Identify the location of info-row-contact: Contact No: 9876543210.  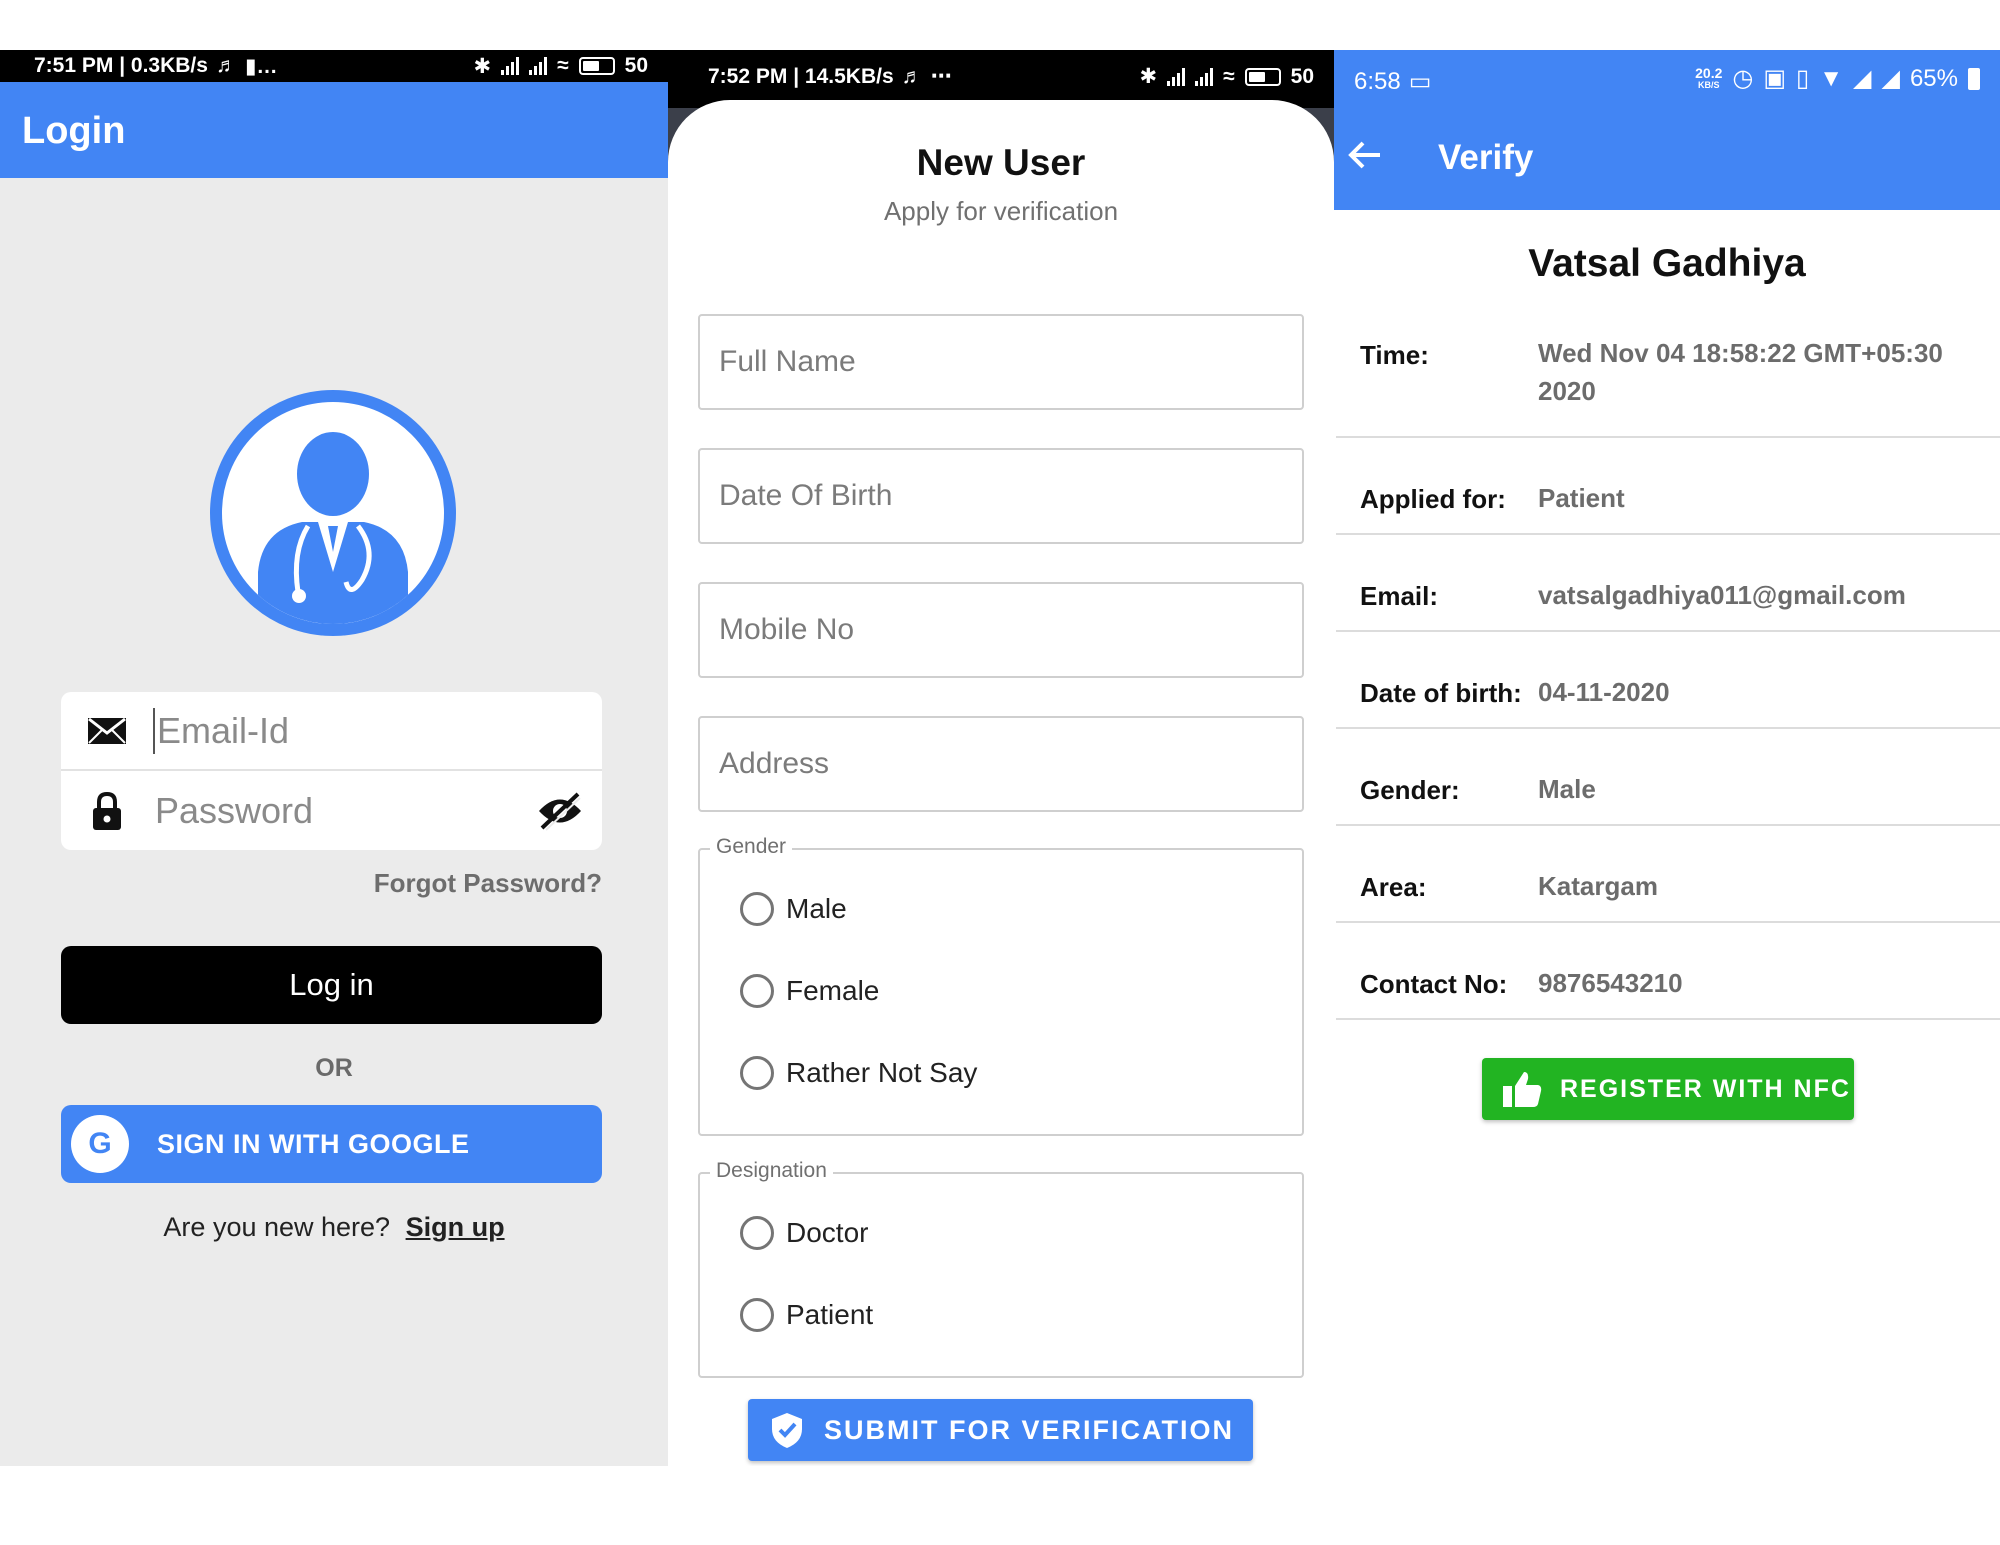
(1668, 971).